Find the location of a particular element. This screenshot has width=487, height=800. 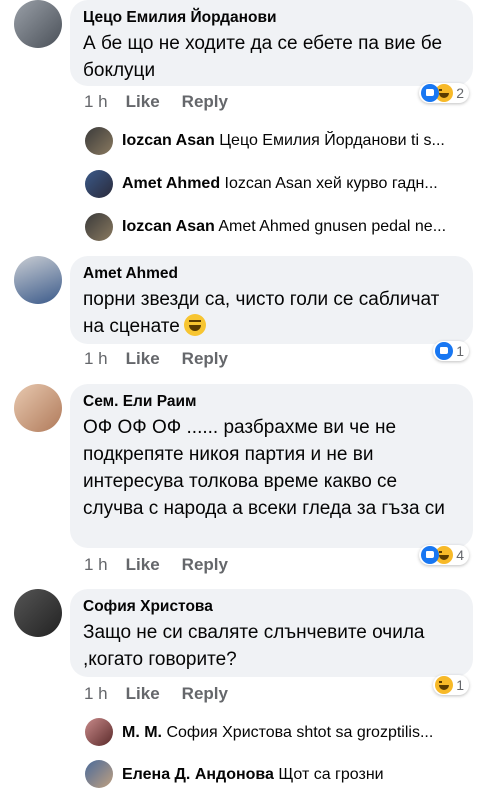

comment-author: Цецо Емилия Йорданови is located at coordinates (271, 18).